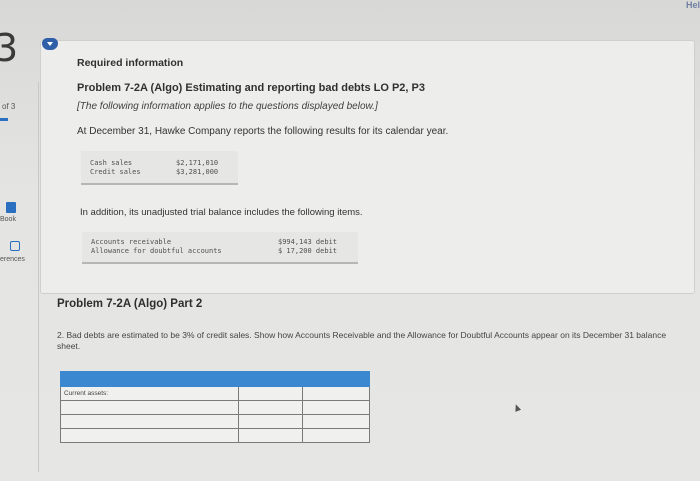 Image resolution: width=700 pixels, height=481 pixels. What do you see at coordinates (149, 393) in the screenshot?
I see `current-assets-label: Current assets:` at bounding box center [149, 393].